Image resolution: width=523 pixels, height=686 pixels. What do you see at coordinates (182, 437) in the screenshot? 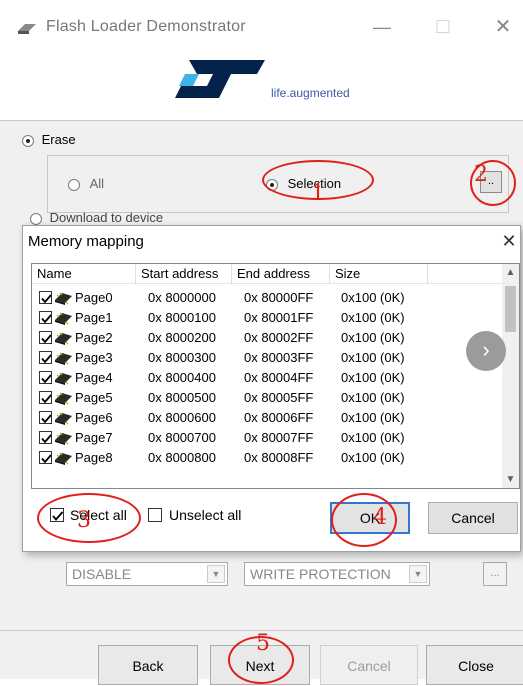
I see `start-address: 0x 8000700` at bounding box center [182, 437].